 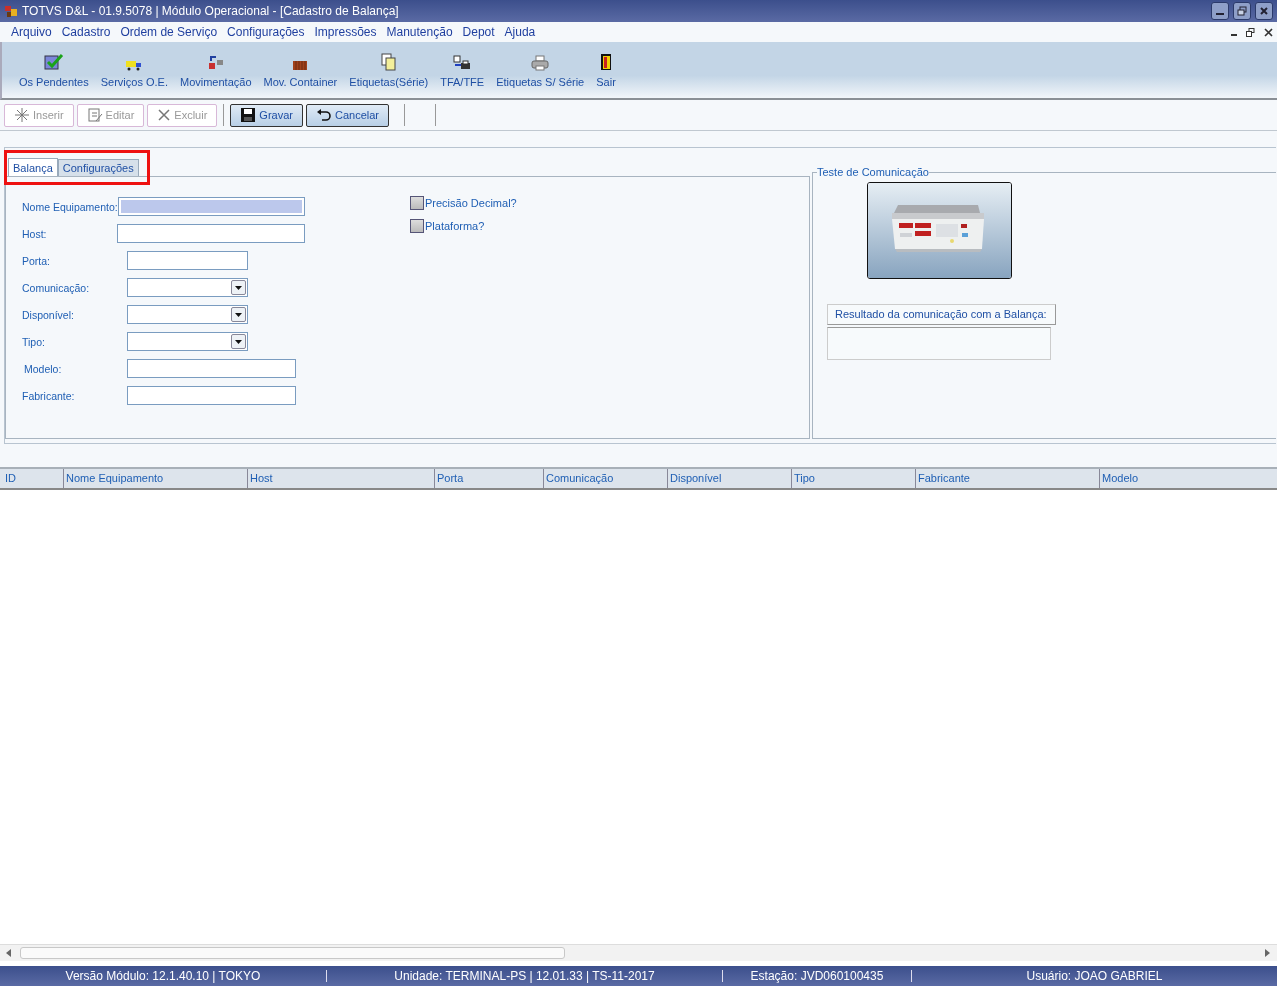 What do you see at coordinates (520, 32) in the screenshot?
I see `menu-item: Ajuda` at bounding box center [520, 32].